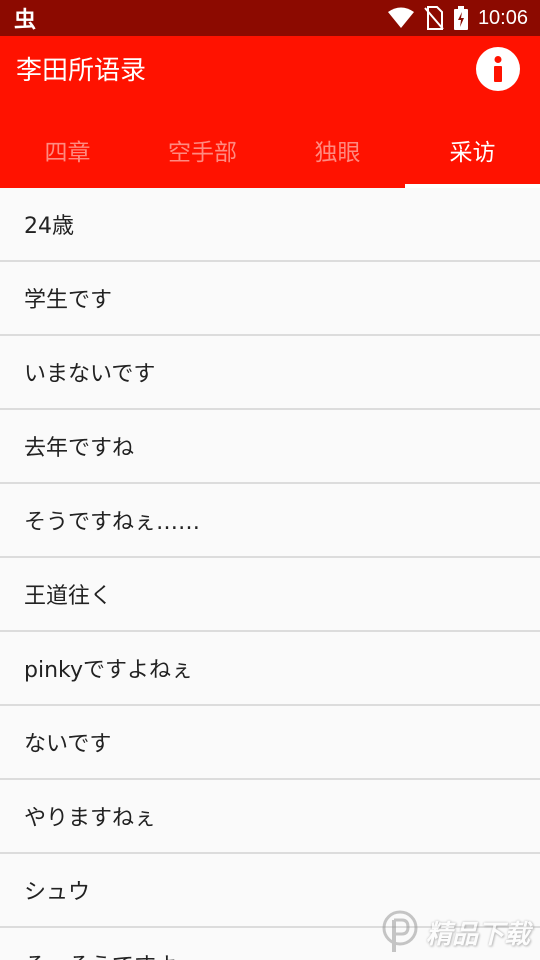 This screenshot has width=540, height=960. I want to click on list-item: ないです, so click(270, 743).